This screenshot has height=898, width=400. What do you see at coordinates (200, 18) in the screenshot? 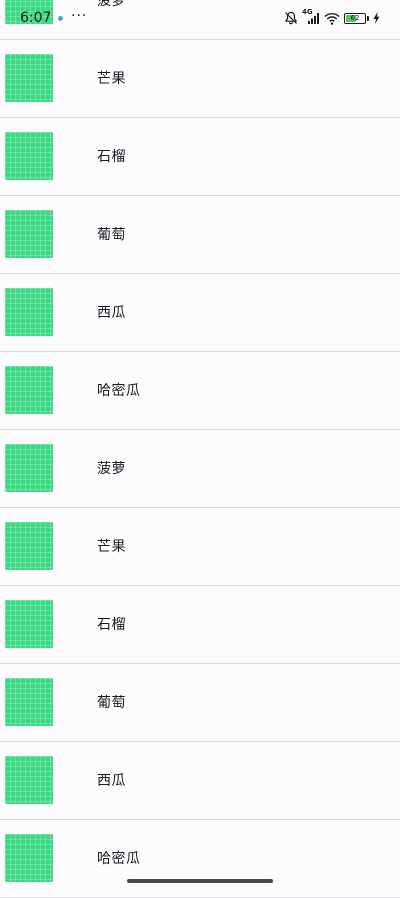
I see `status-bar: 6:07 ··· 4G 62` at bounding box center [200, 18].